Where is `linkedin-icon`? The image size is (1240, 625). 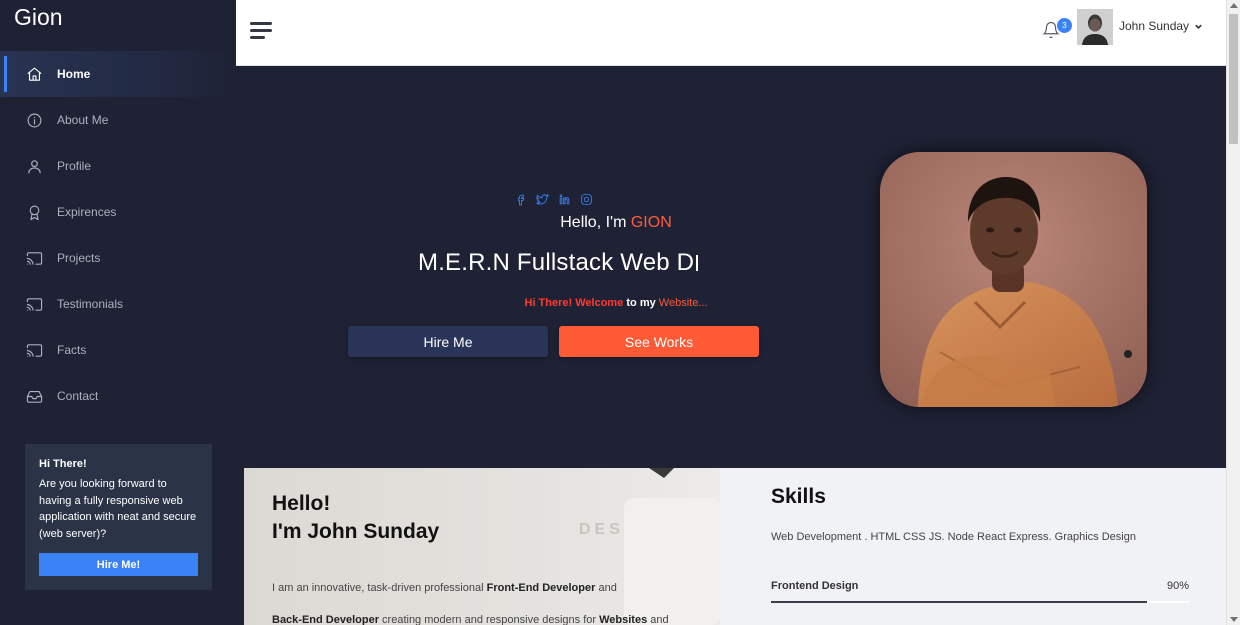
linkedin-icon is located at coordinates (564, 199).